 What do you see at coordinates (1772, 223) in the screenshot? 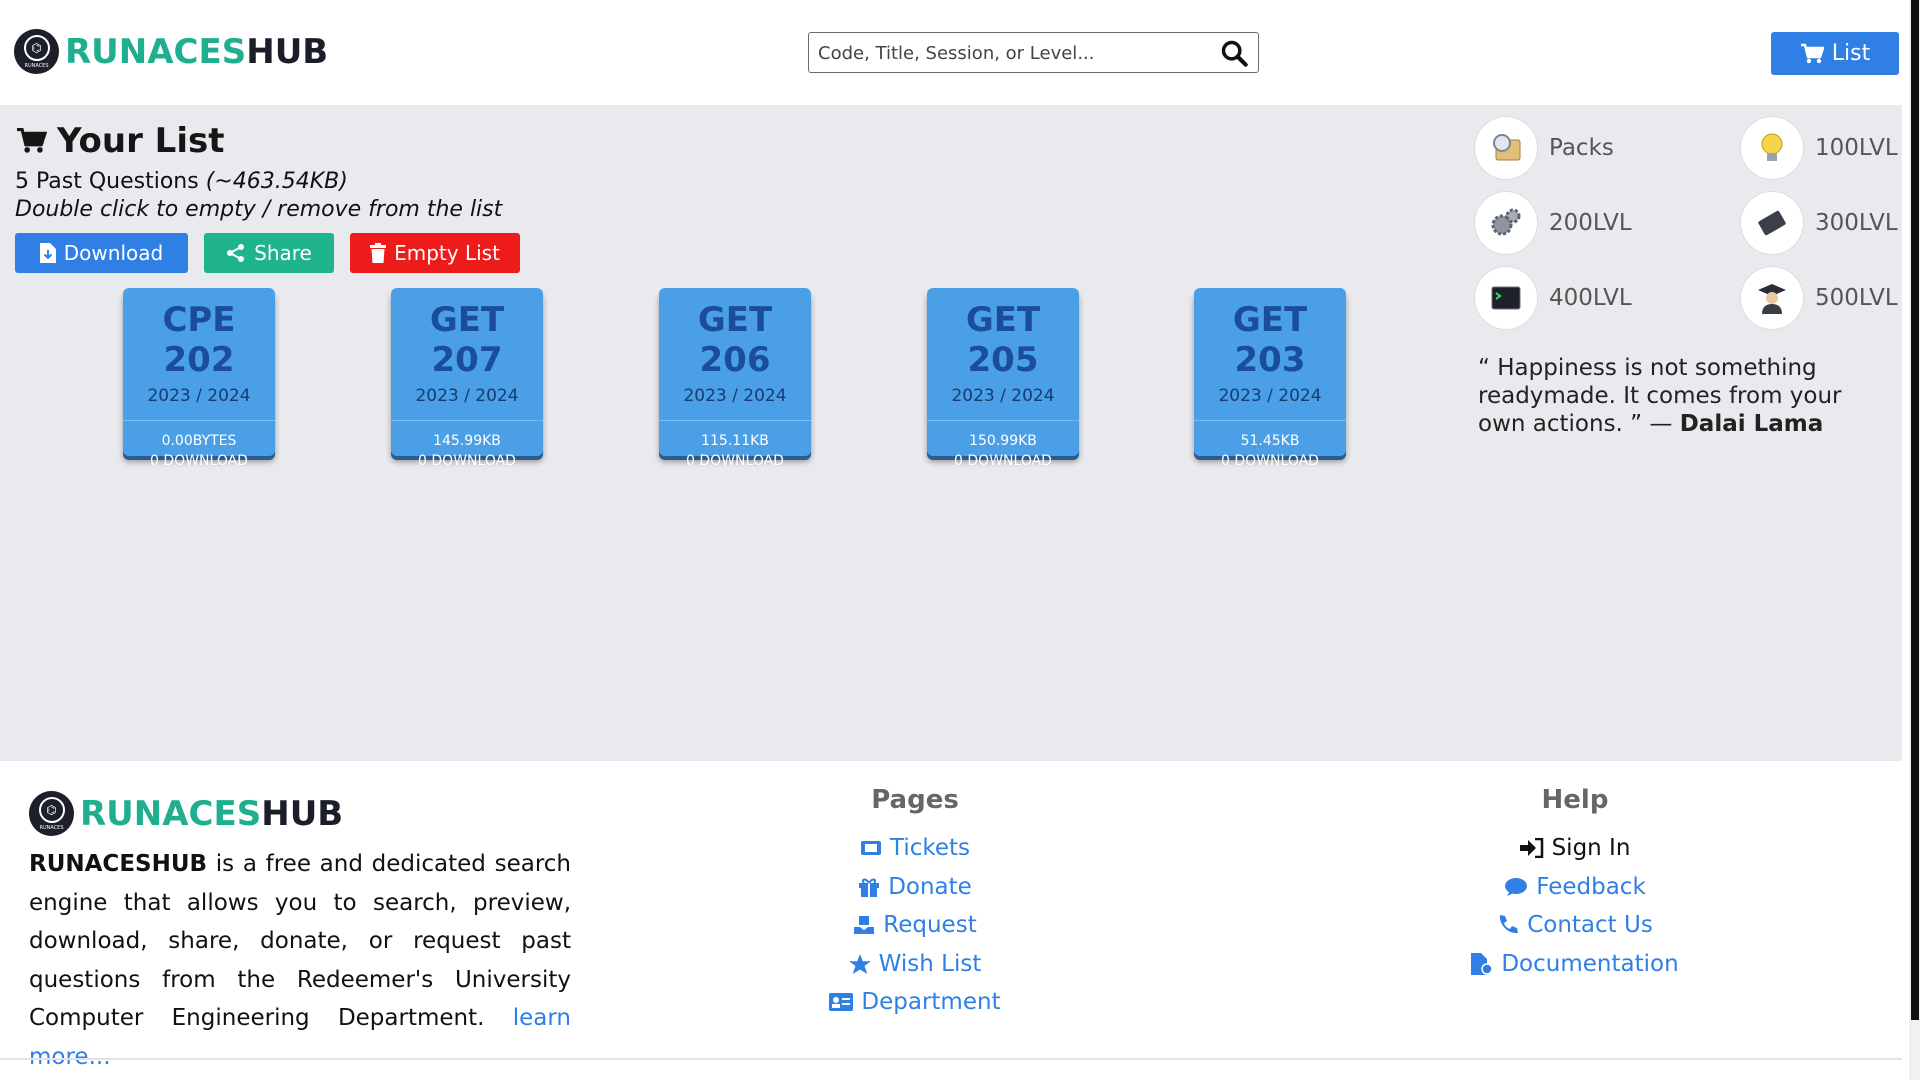
I see `chip-icon` at bounding box center [1772, 223].